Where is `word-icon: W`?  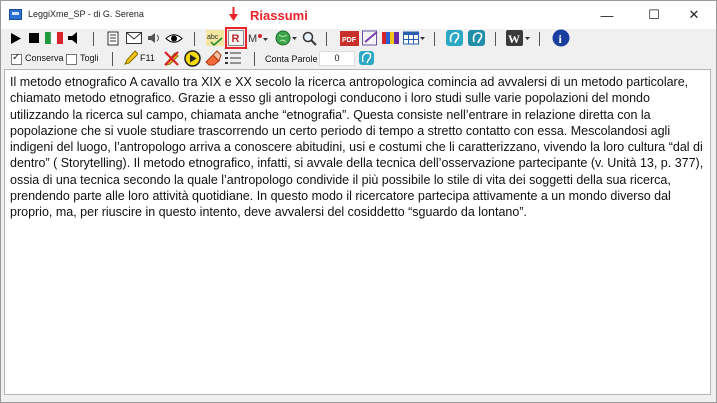
word-icon: W is located at coordinates (518, 38).